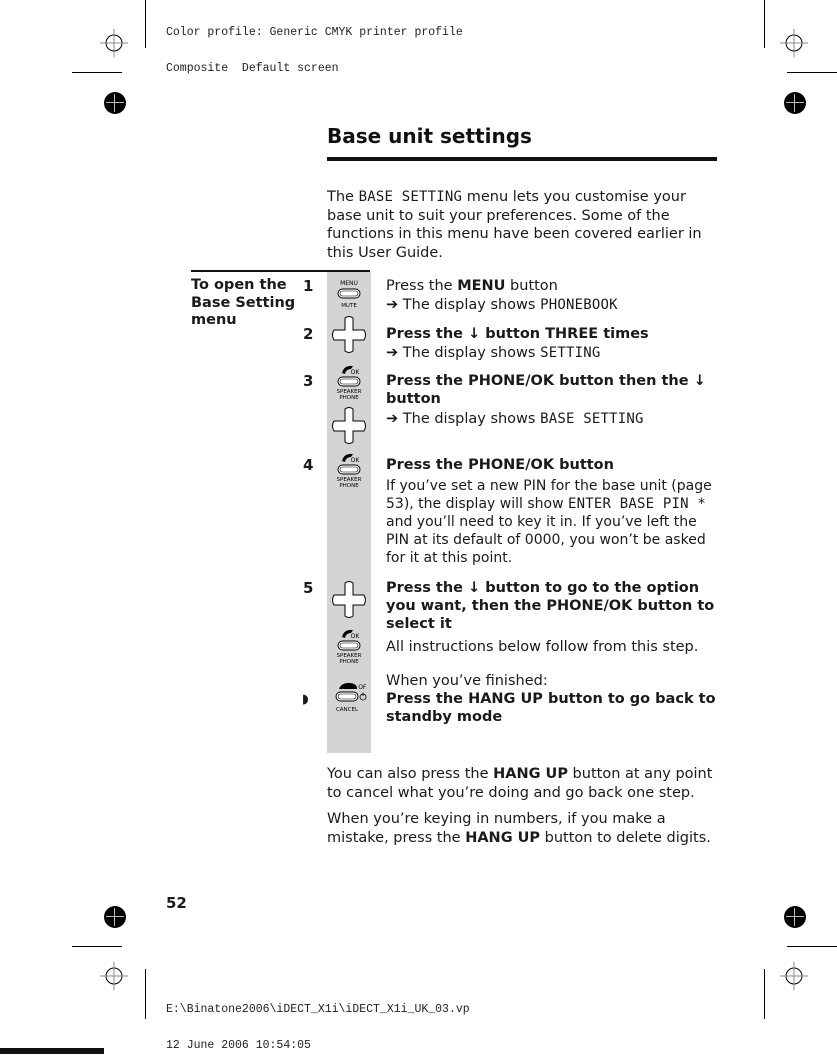 The image size is (837, 1064). What do you see at coordinates (579, 305) in the screenshot?
I see `lcd-text: PHONEBOOK` at bounding box center [579, 305].